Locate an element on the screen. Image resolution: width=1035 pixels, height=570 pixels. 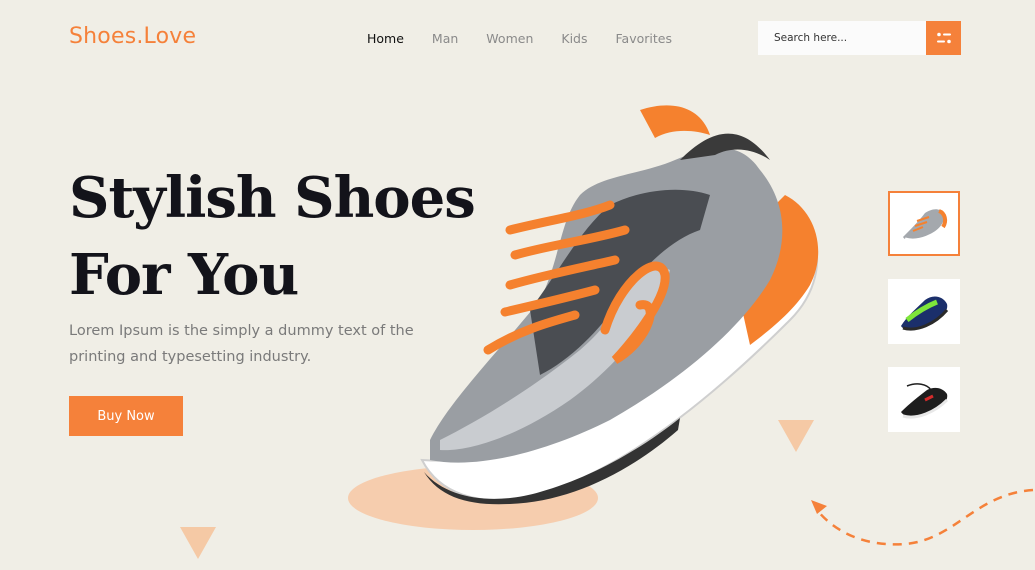
search-input is located at coordinates (842, 38).